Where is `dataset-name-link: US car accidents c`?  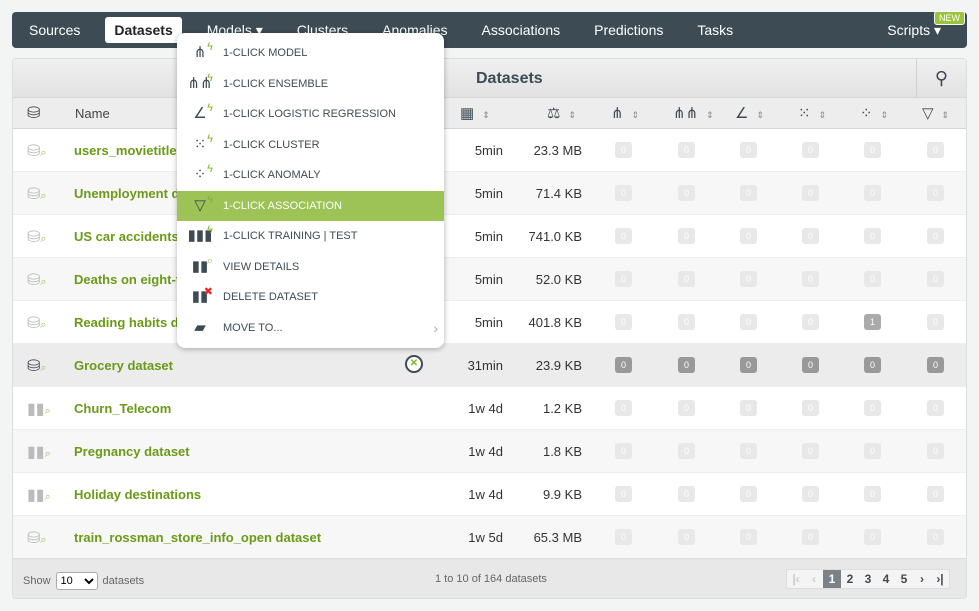 dataset-name-link: US car accidents c is located at coordinates (132, 236).